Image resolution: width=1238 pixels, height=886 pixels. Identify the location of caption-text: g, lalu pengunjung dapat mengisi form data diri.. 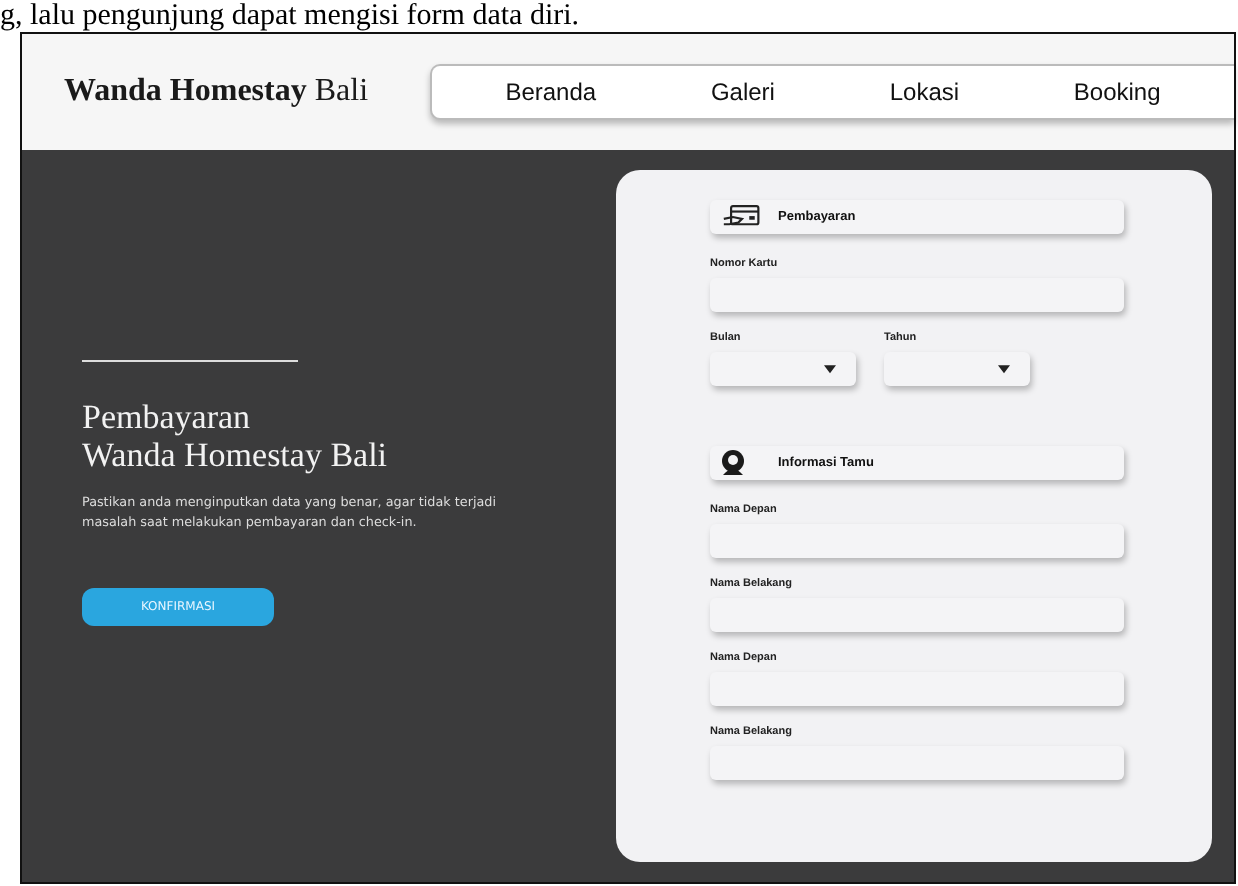
(291, 16).